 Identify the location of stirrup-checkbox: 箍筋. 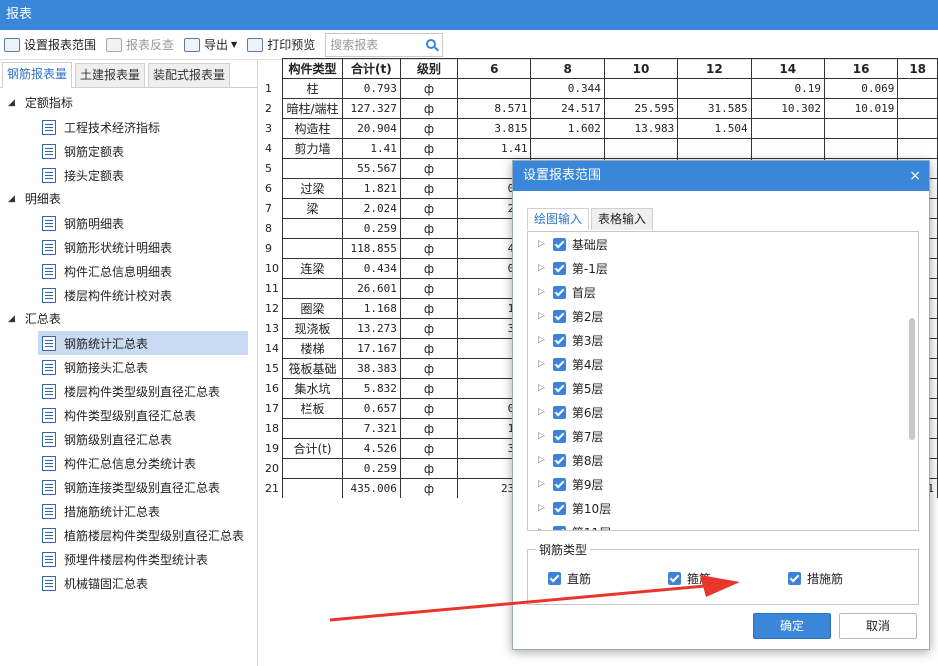
(689, 578).